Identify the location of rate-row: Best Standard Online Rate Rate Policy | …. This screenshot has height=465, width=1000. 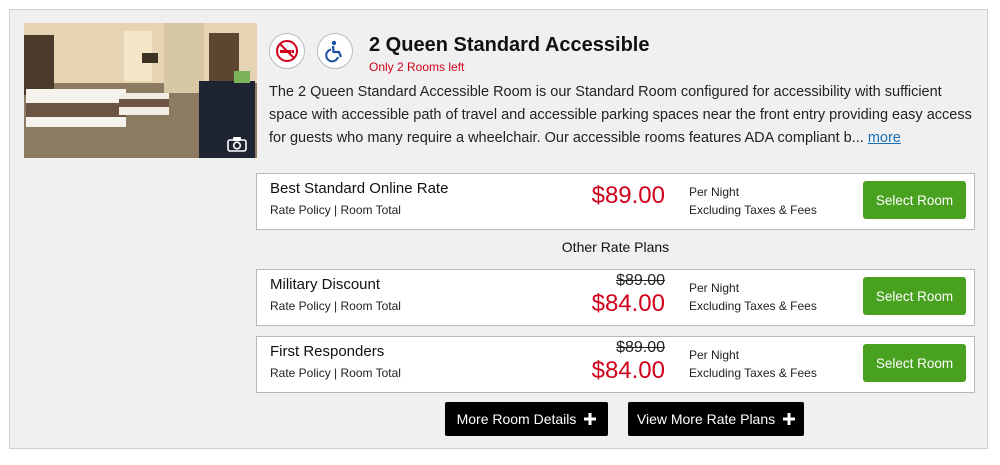
(615, 201).